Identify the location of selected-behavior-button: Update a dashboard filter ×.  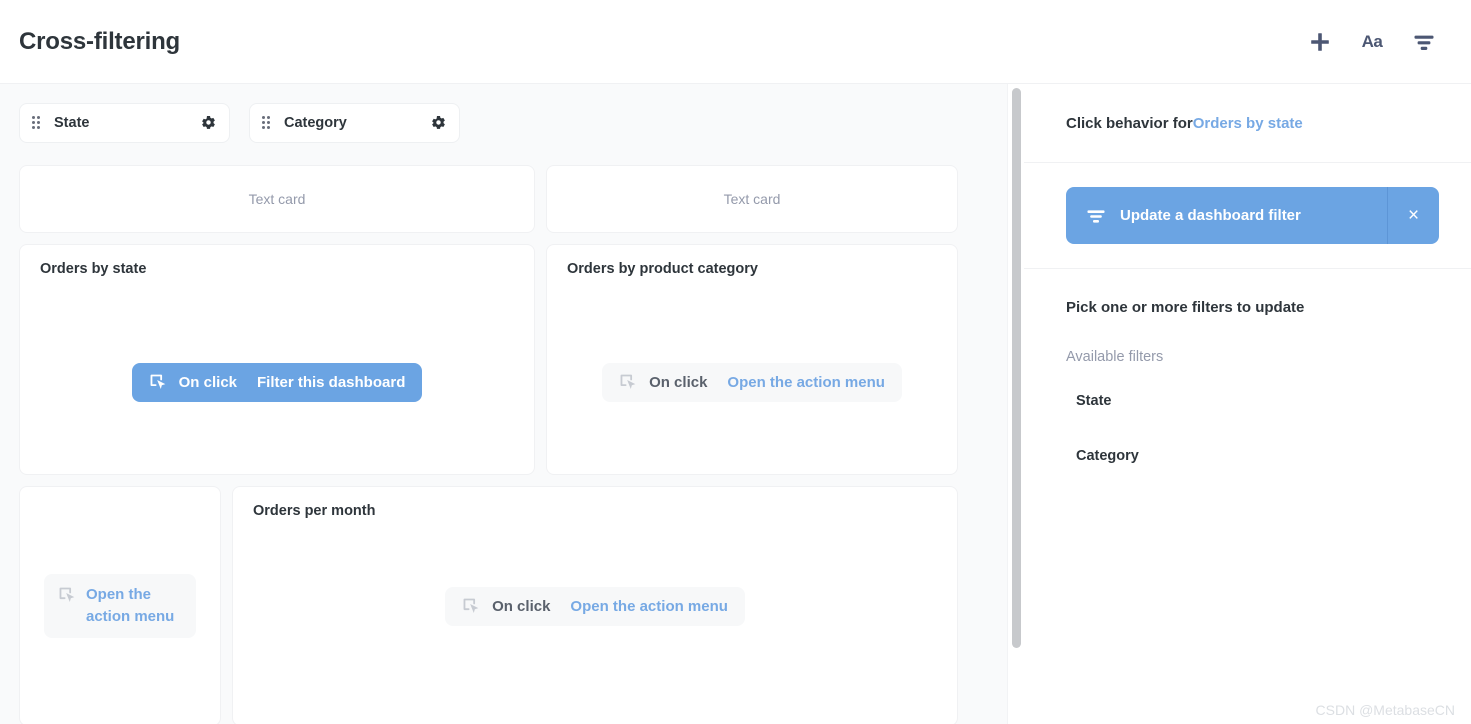
(1252, 215).